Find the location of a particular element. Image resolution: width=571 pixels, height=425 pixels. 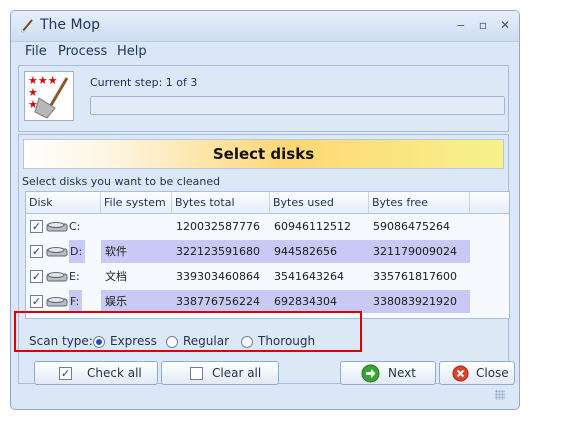

bytes-free-cell: 321179009024 is located at coordinates (419, 251).